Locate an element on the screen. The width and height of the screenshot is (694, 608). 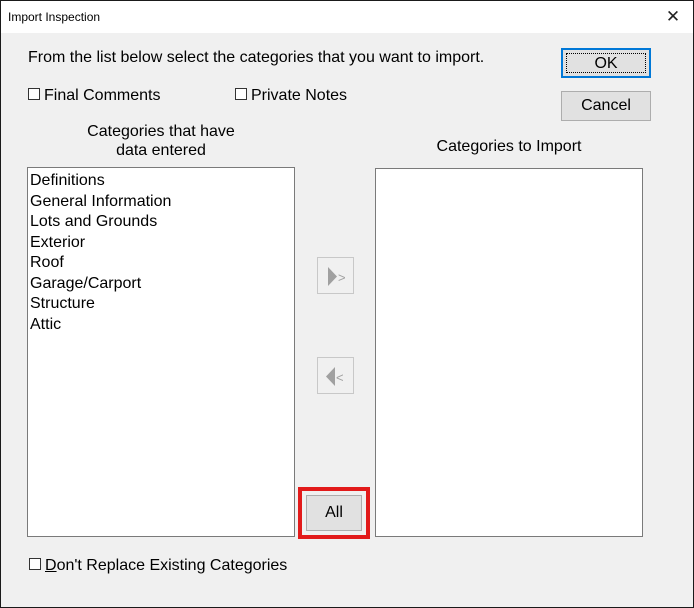
add-category-button: > is located at coordinates (335, 275).